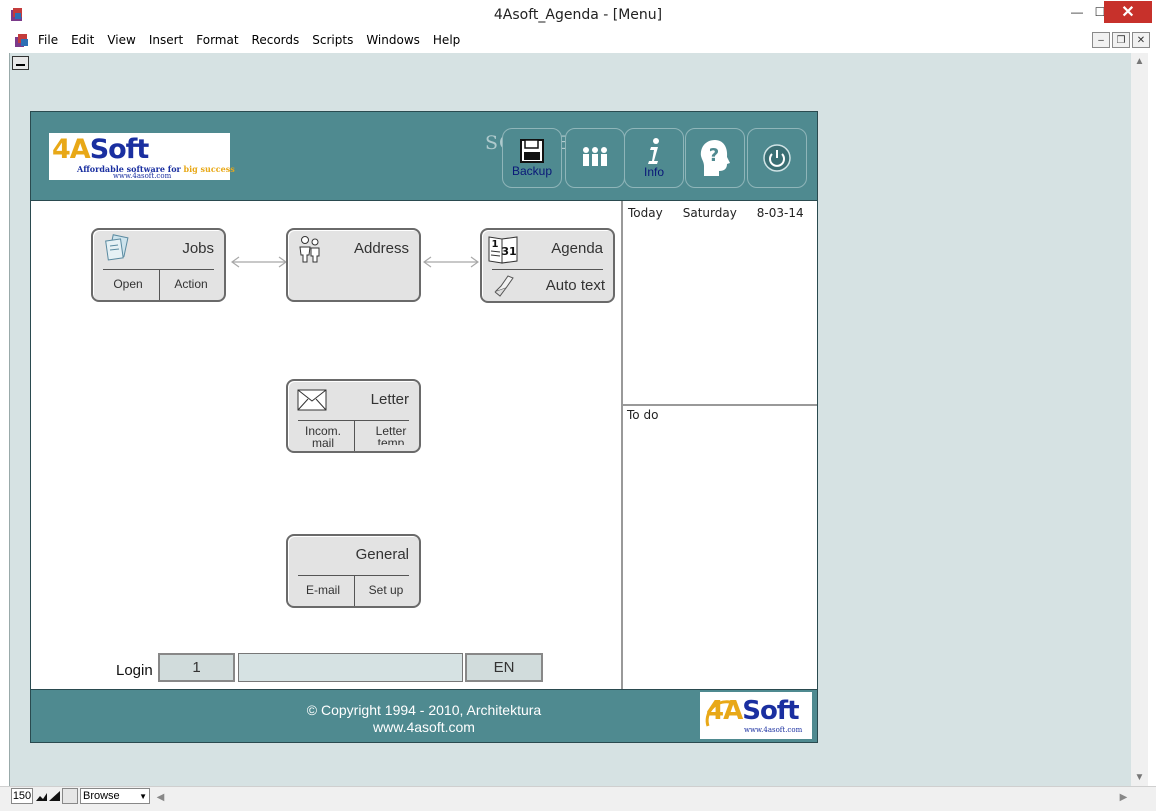 This screenshot has height=811, width=1156. Describe the element at coordinates (196, 667) in the screenshot. I see `login-number-field: 1` at that location.